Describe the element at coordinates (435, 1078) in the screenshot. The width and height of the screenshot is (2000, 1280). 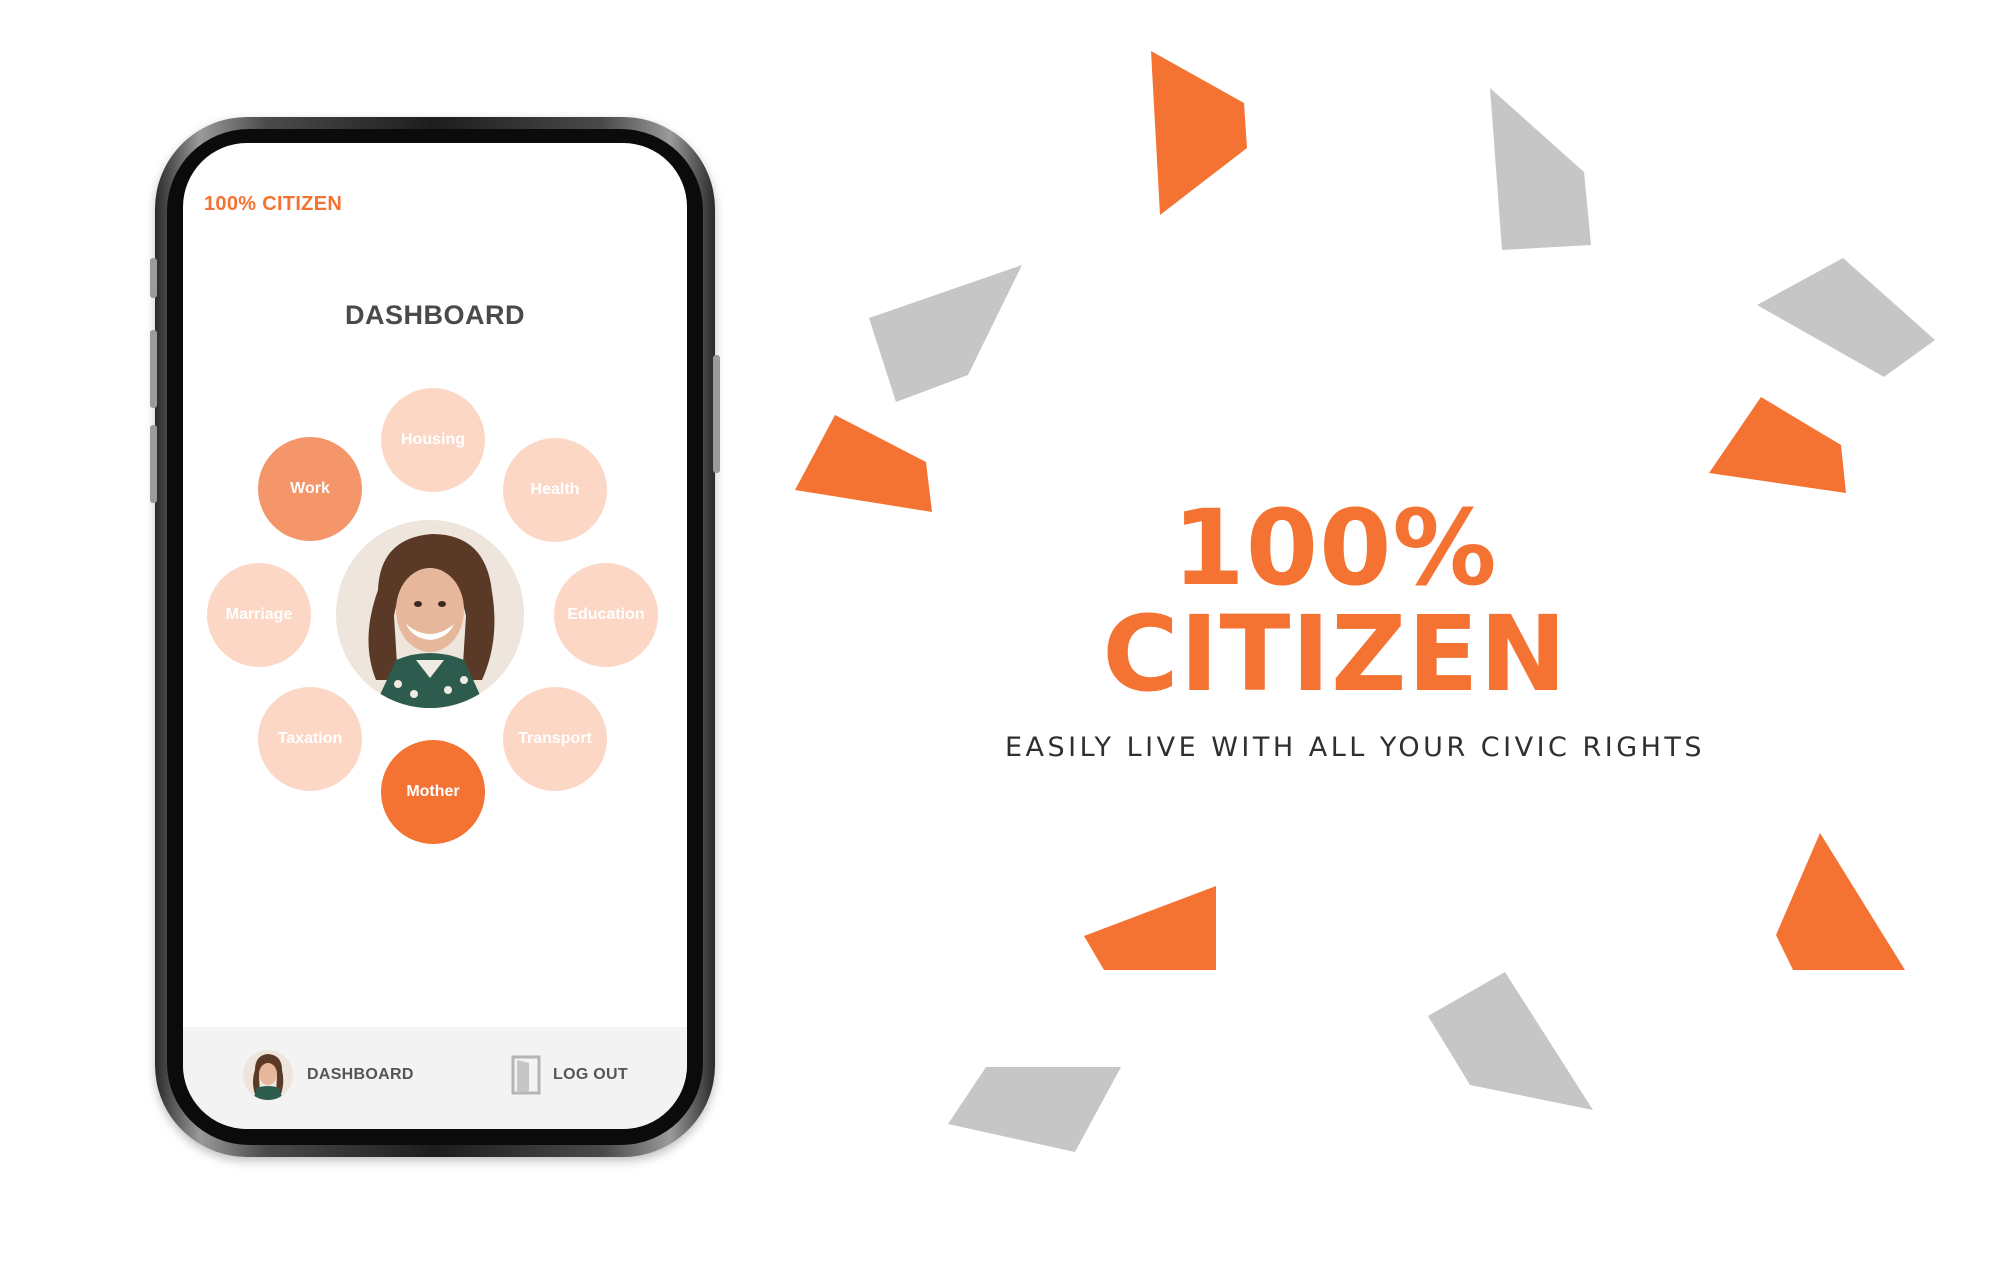
I see `bottom-nav-bar: DASHBOARD LOG OUT` at that location.